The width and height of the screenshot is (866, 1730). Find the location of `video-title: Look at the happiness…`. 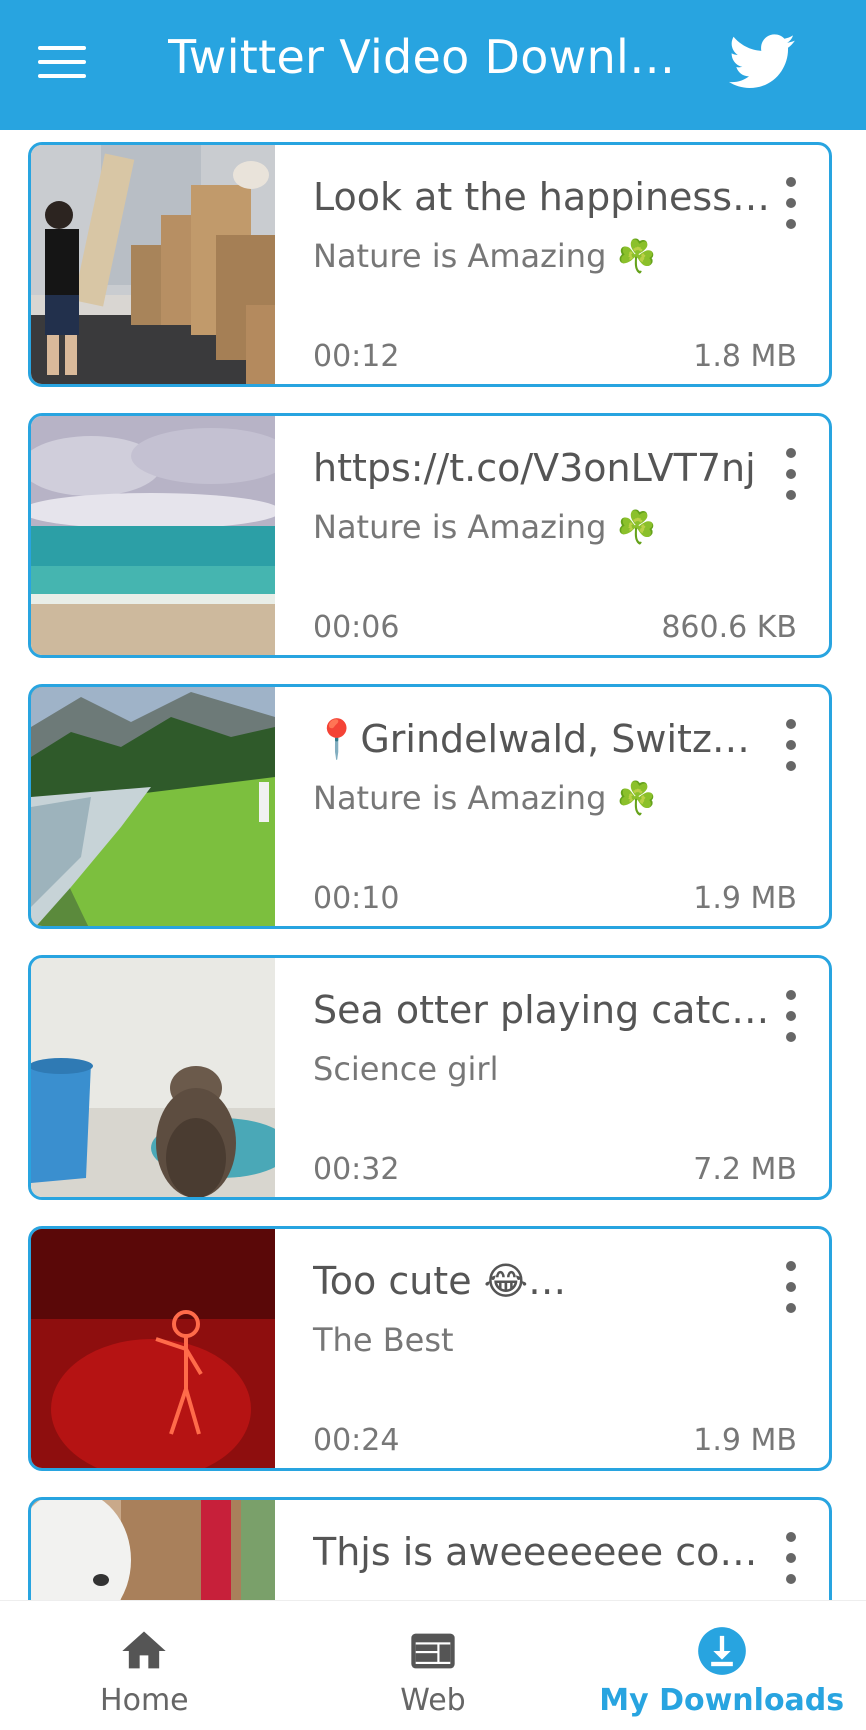

video-title: Look at the happiness… is located at coordinates (542, 197).